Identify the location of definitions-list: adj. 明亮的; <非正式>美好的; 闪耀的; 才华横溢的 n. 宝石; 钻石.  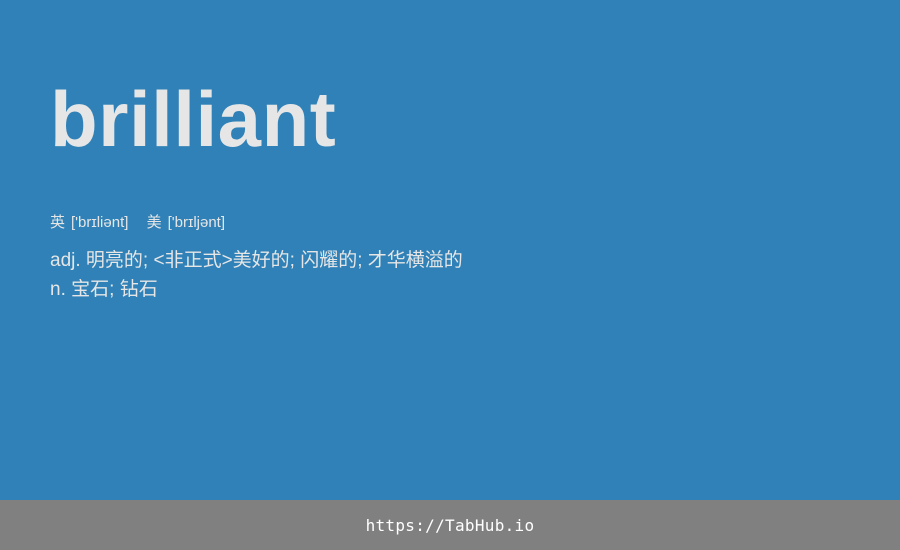
(256, 275).